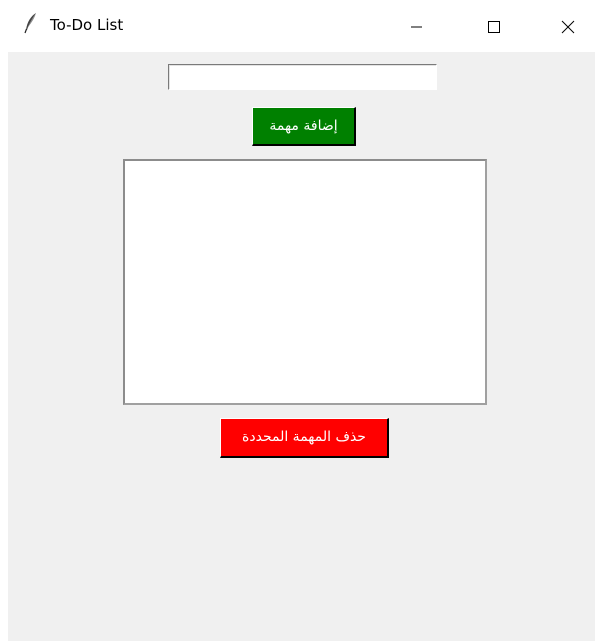  Describe the element at coordinates (31, 23) in the screenshot. I see `feather-icon` at that location.